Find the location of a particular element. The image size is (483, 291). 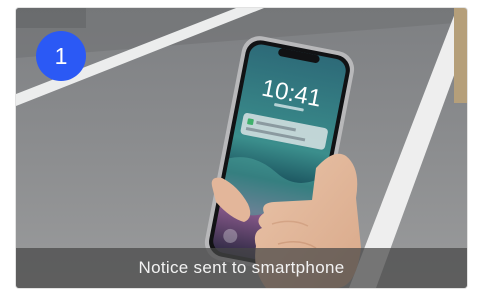

step-number-badge: 1 is located at coordinates (61, 56).